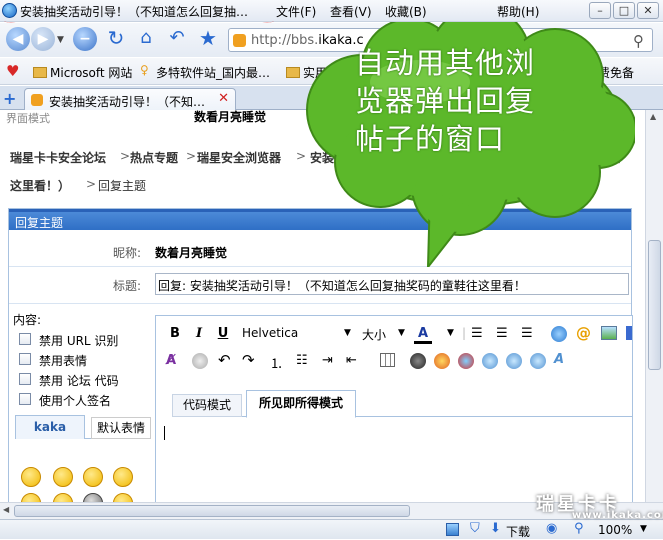  I want to click on forward-icon: ▶, so click(43, 39).